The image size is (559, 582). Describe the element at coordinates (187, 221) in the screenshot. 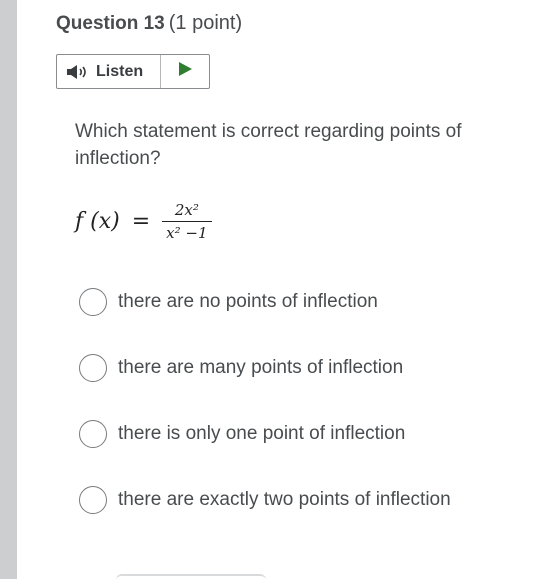

I see `formula-fraction: 2x² x² −1` at that location.